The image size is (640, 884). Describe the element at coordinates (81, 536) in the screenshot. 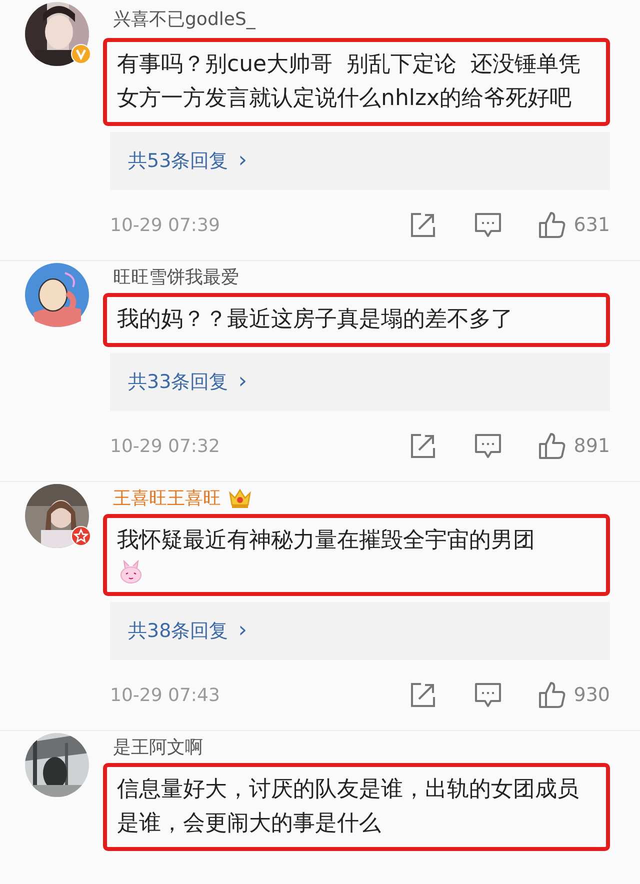

I see `star-badge-icon` at that location.